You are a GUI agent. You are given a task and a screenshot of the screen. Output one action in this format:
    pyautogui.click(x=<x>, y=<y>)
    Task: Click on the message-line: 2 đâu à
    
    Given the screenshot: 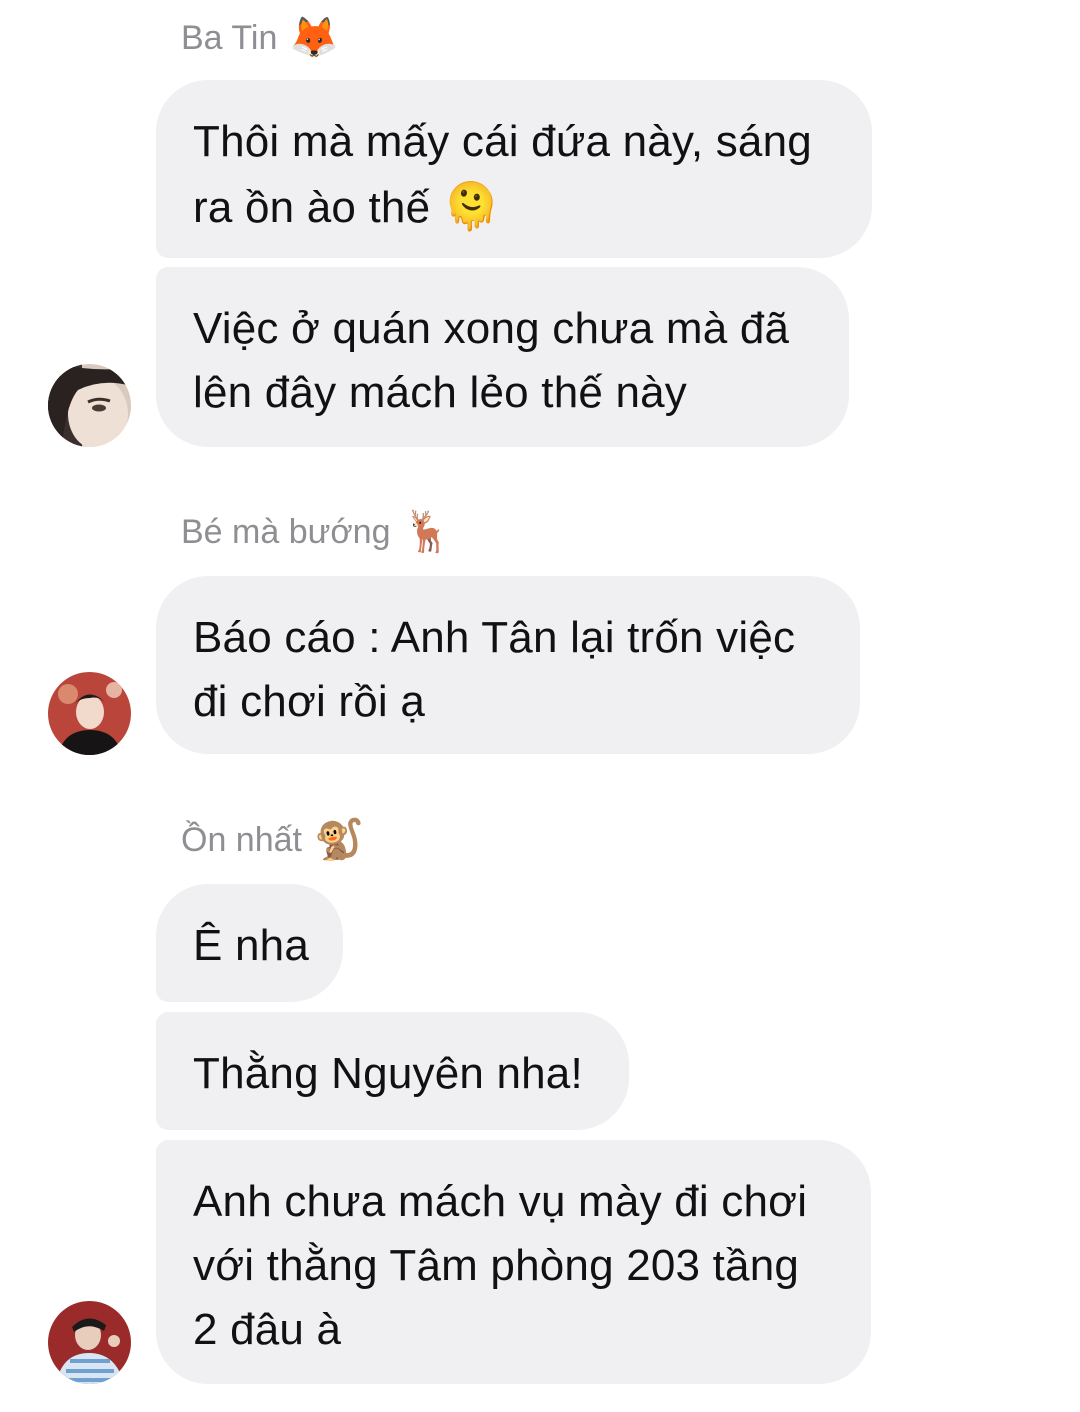 What is the action you would take?
    pyautogui.click(x=267, y=1329)
    